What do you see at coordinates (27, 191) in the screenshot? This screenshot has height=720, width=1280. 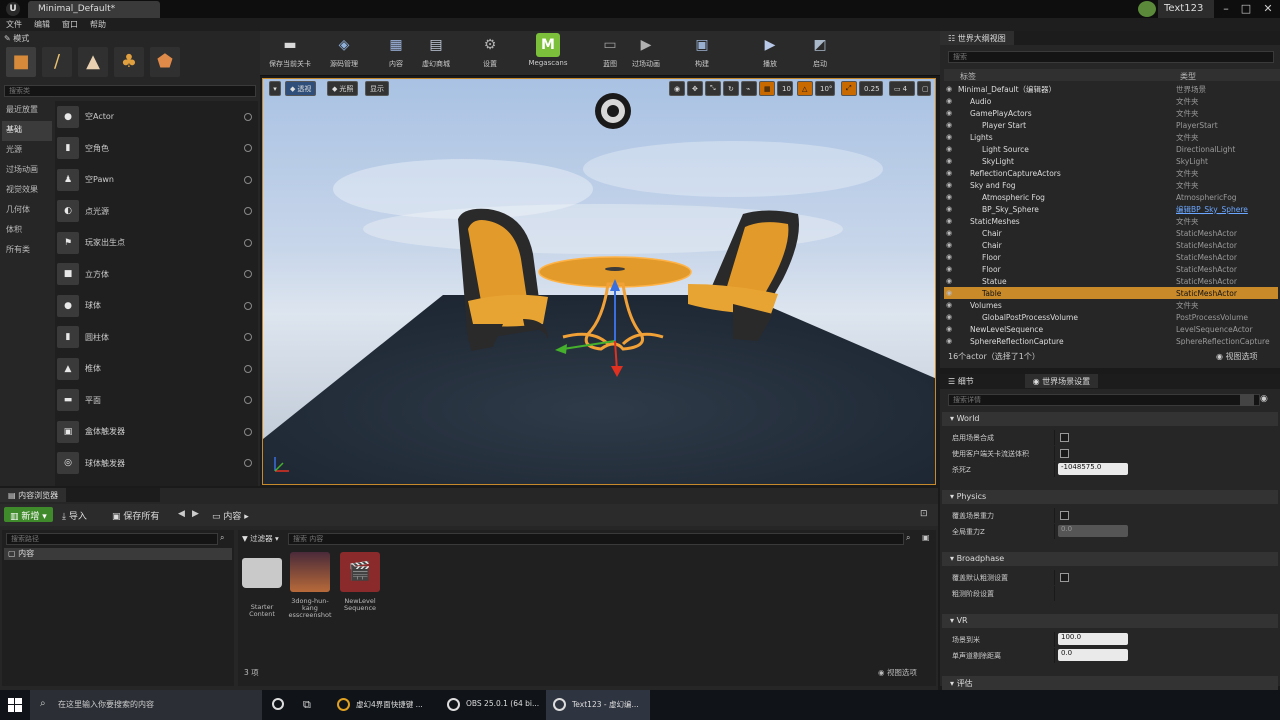 I see `category-4: 视觉效果` at bounding box center [27, 191].